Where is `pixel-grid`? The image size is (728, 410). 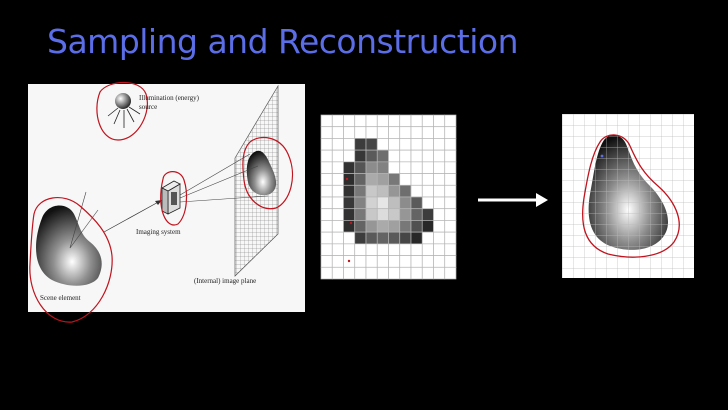
pixel-grid is located at coordinates (388, 197).